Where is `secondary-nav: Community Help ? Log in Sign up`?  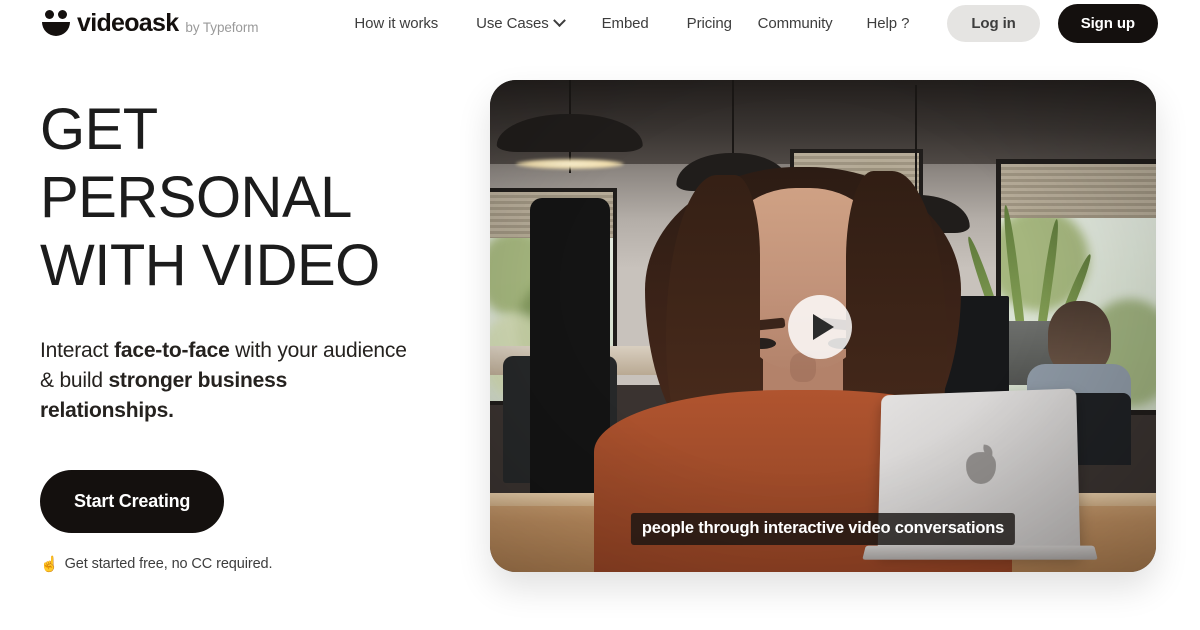
secondary-nav: Community Help ? Log in Sign up is located at coordinates (958, 23).